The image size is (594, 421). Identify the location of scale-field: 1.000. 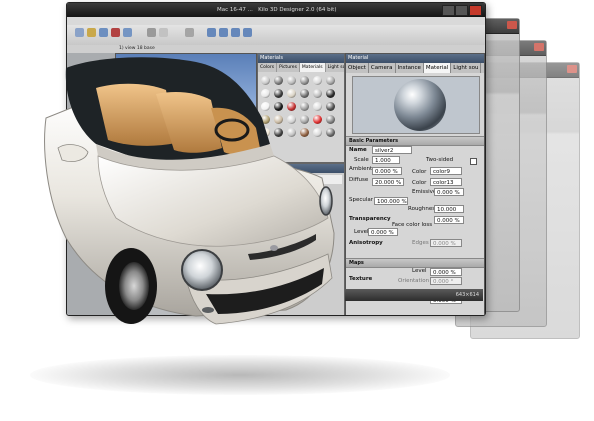
(386, 160).